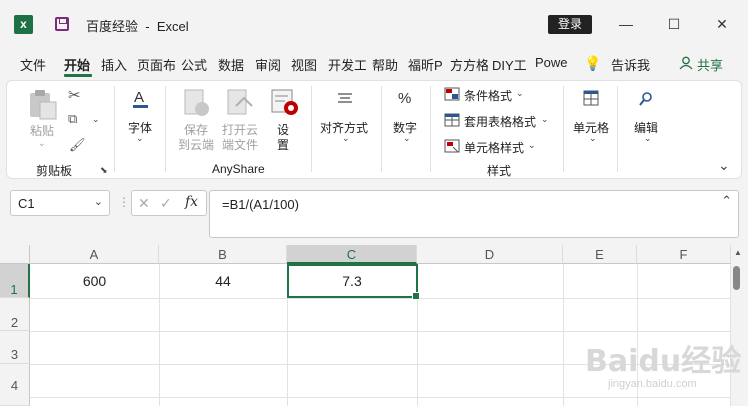 This screenshot has height=406, width=748. Describe the element at coordinates (738, 252) in the screenshot. I see `scroll-up-icon: ▲` at that location.